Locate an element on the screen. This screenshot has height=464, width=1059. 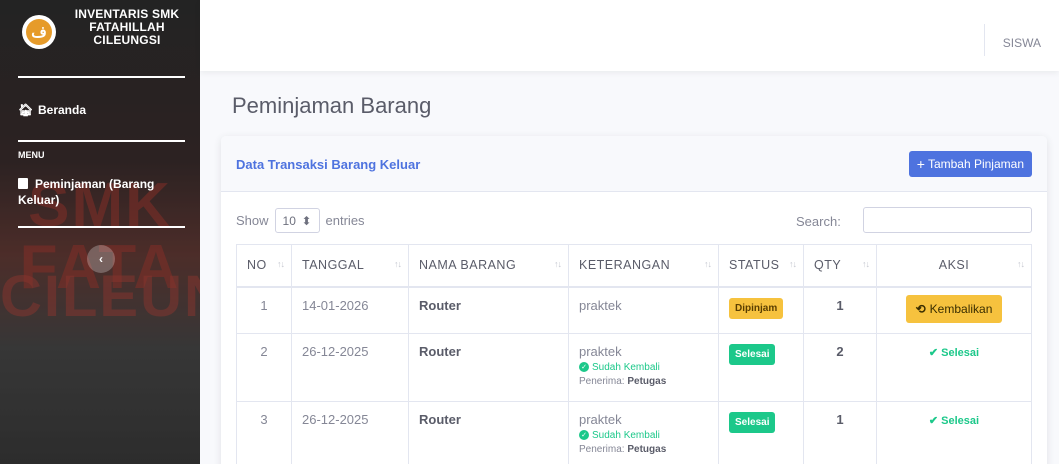
sidebar-item-label: Beranda is located at coordinates (62, 110).